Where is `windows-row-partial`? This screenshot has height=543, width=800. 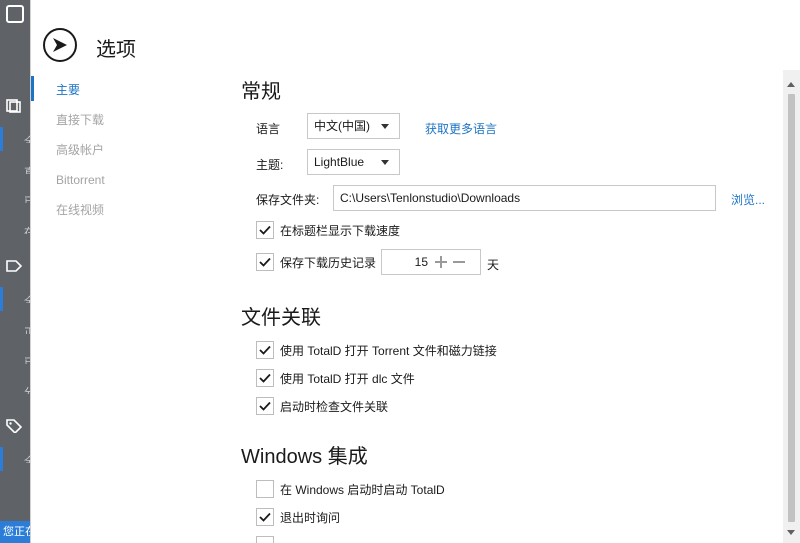
windows-row-partial is located at coordinates (265, 539).